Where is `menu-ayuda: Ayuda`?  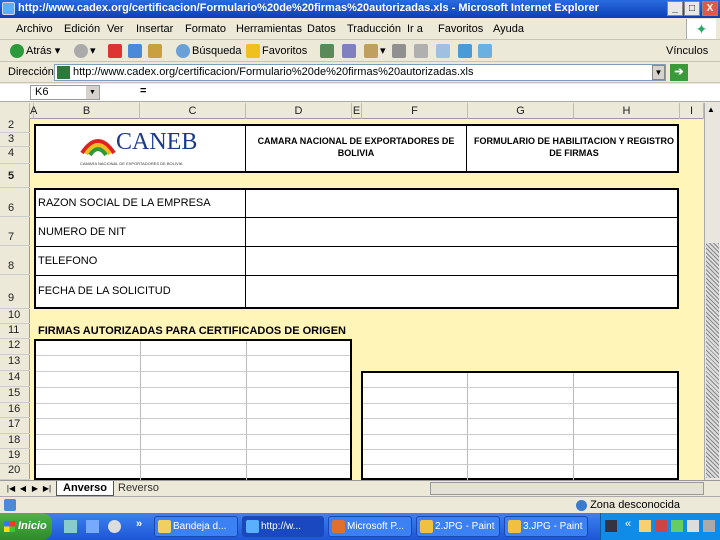 menu-ayuda: Ayuda is located at coordinates (508, 29).